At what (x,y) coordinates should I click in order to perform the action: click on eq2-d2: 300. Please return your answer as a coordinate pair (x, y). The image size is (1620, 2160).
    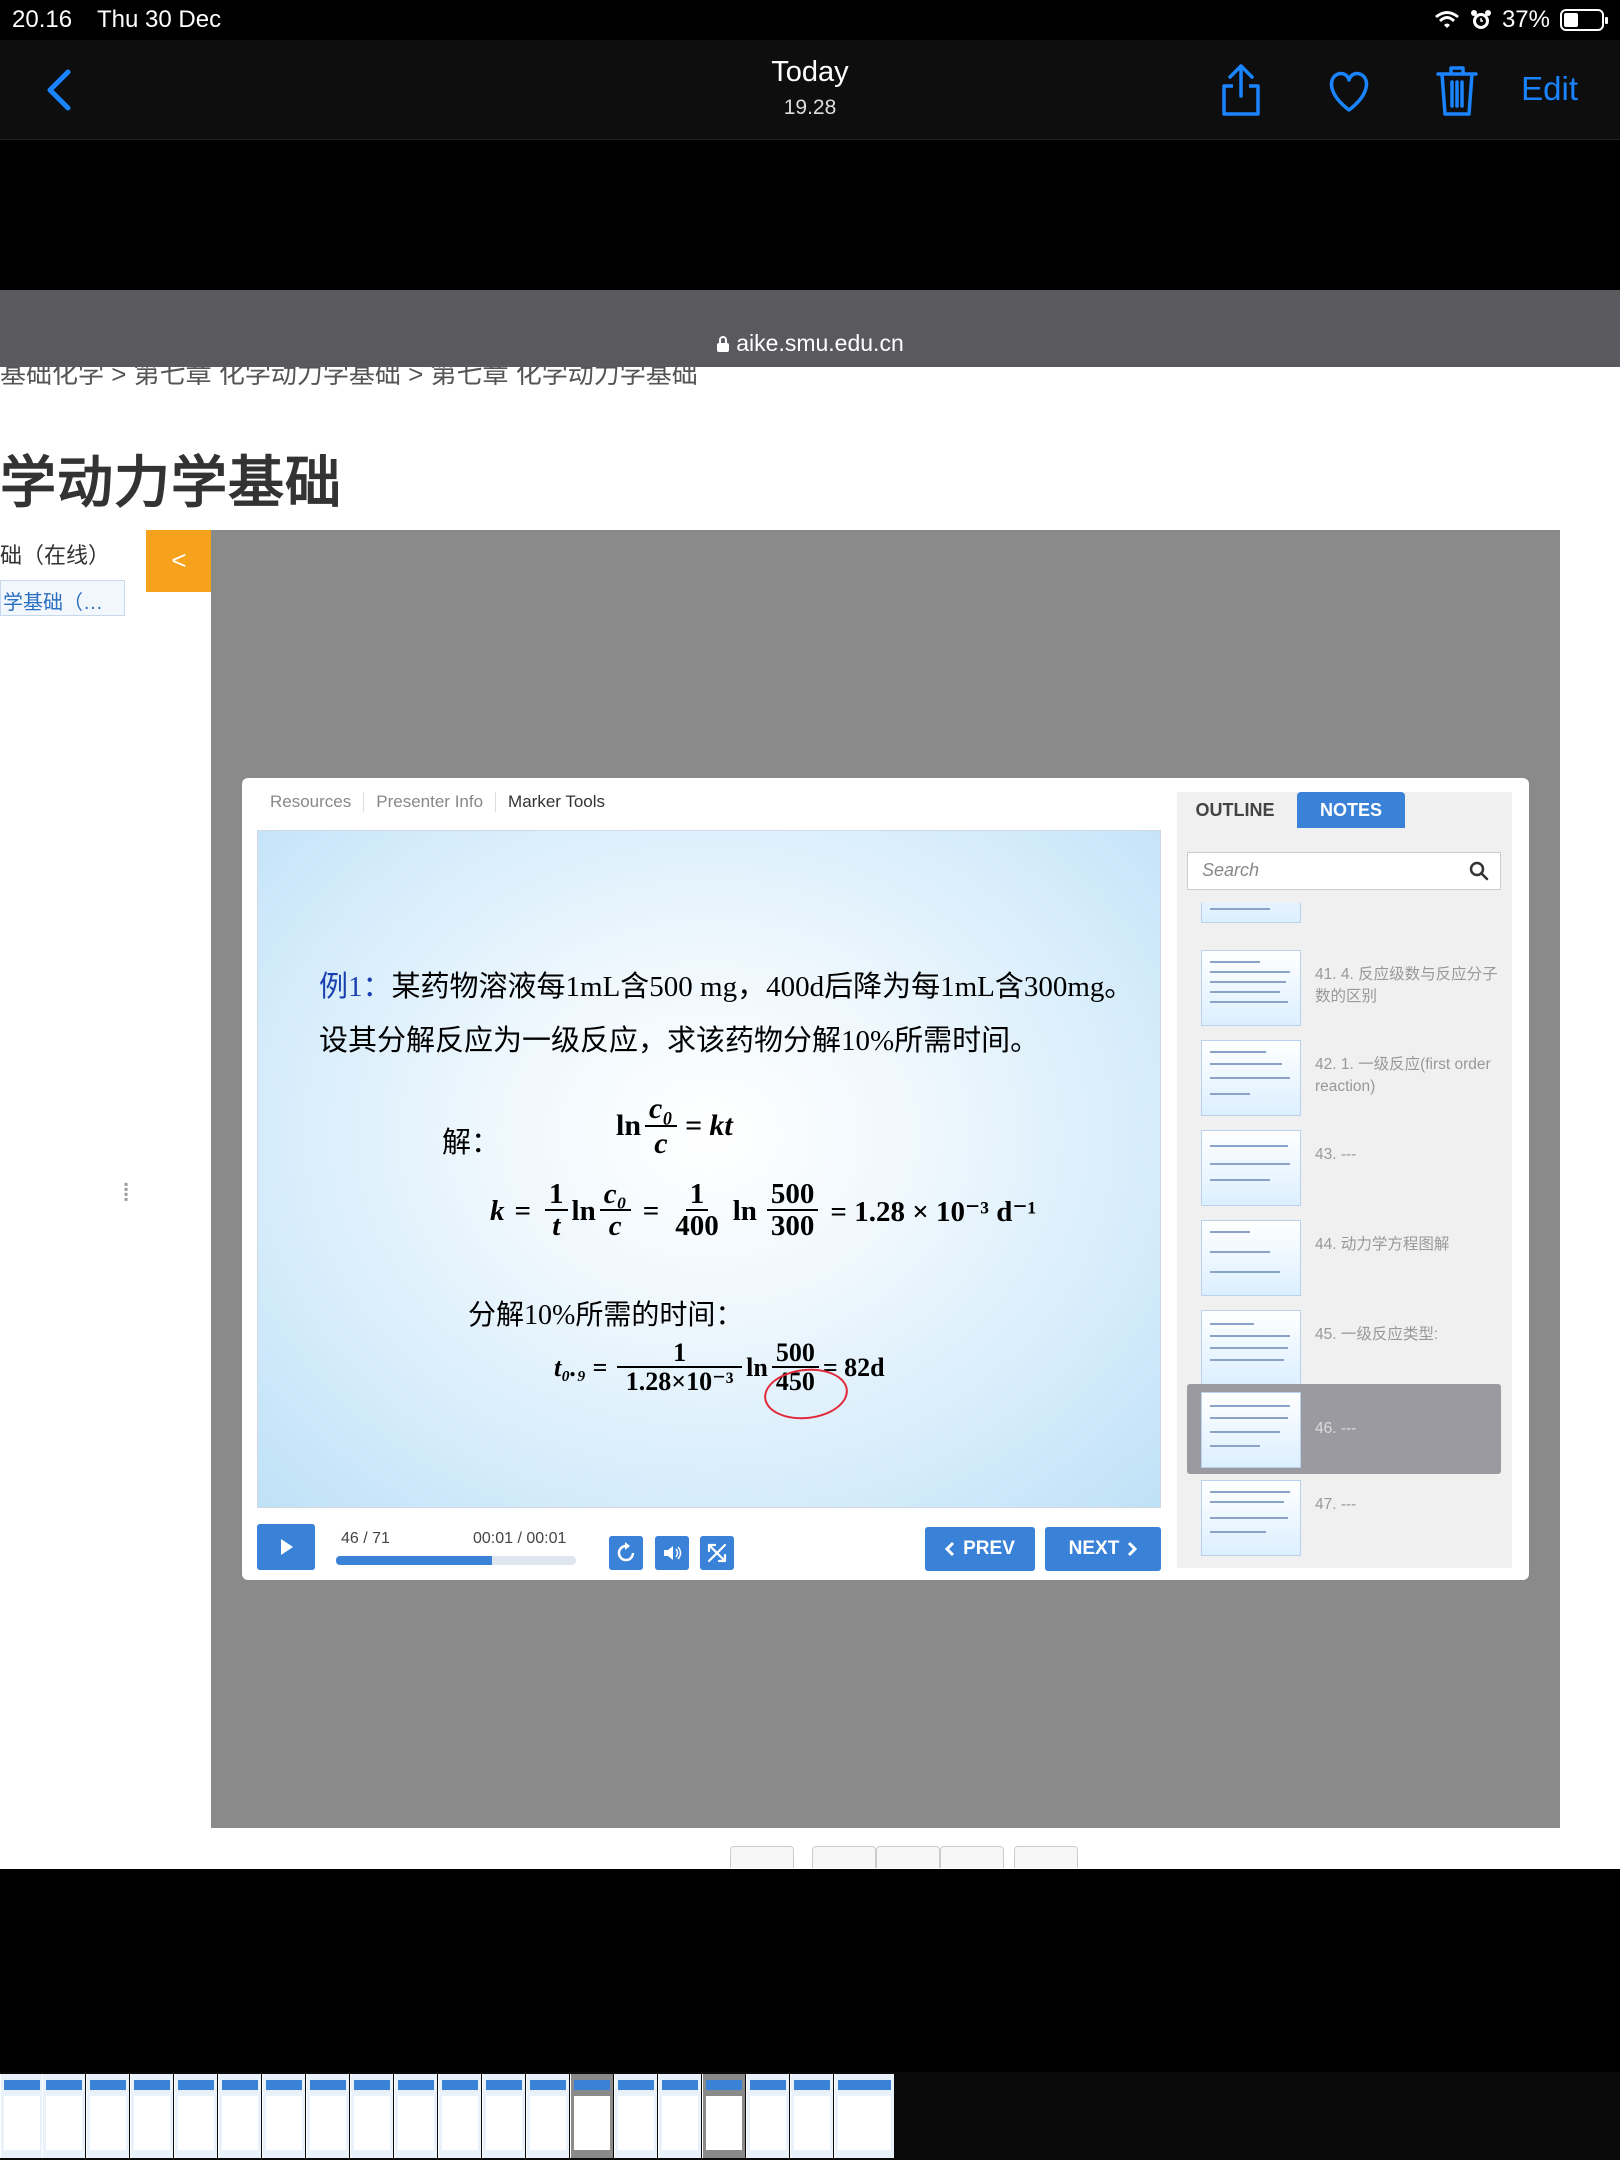
    Looking at the image, I should click on (792, 1226).